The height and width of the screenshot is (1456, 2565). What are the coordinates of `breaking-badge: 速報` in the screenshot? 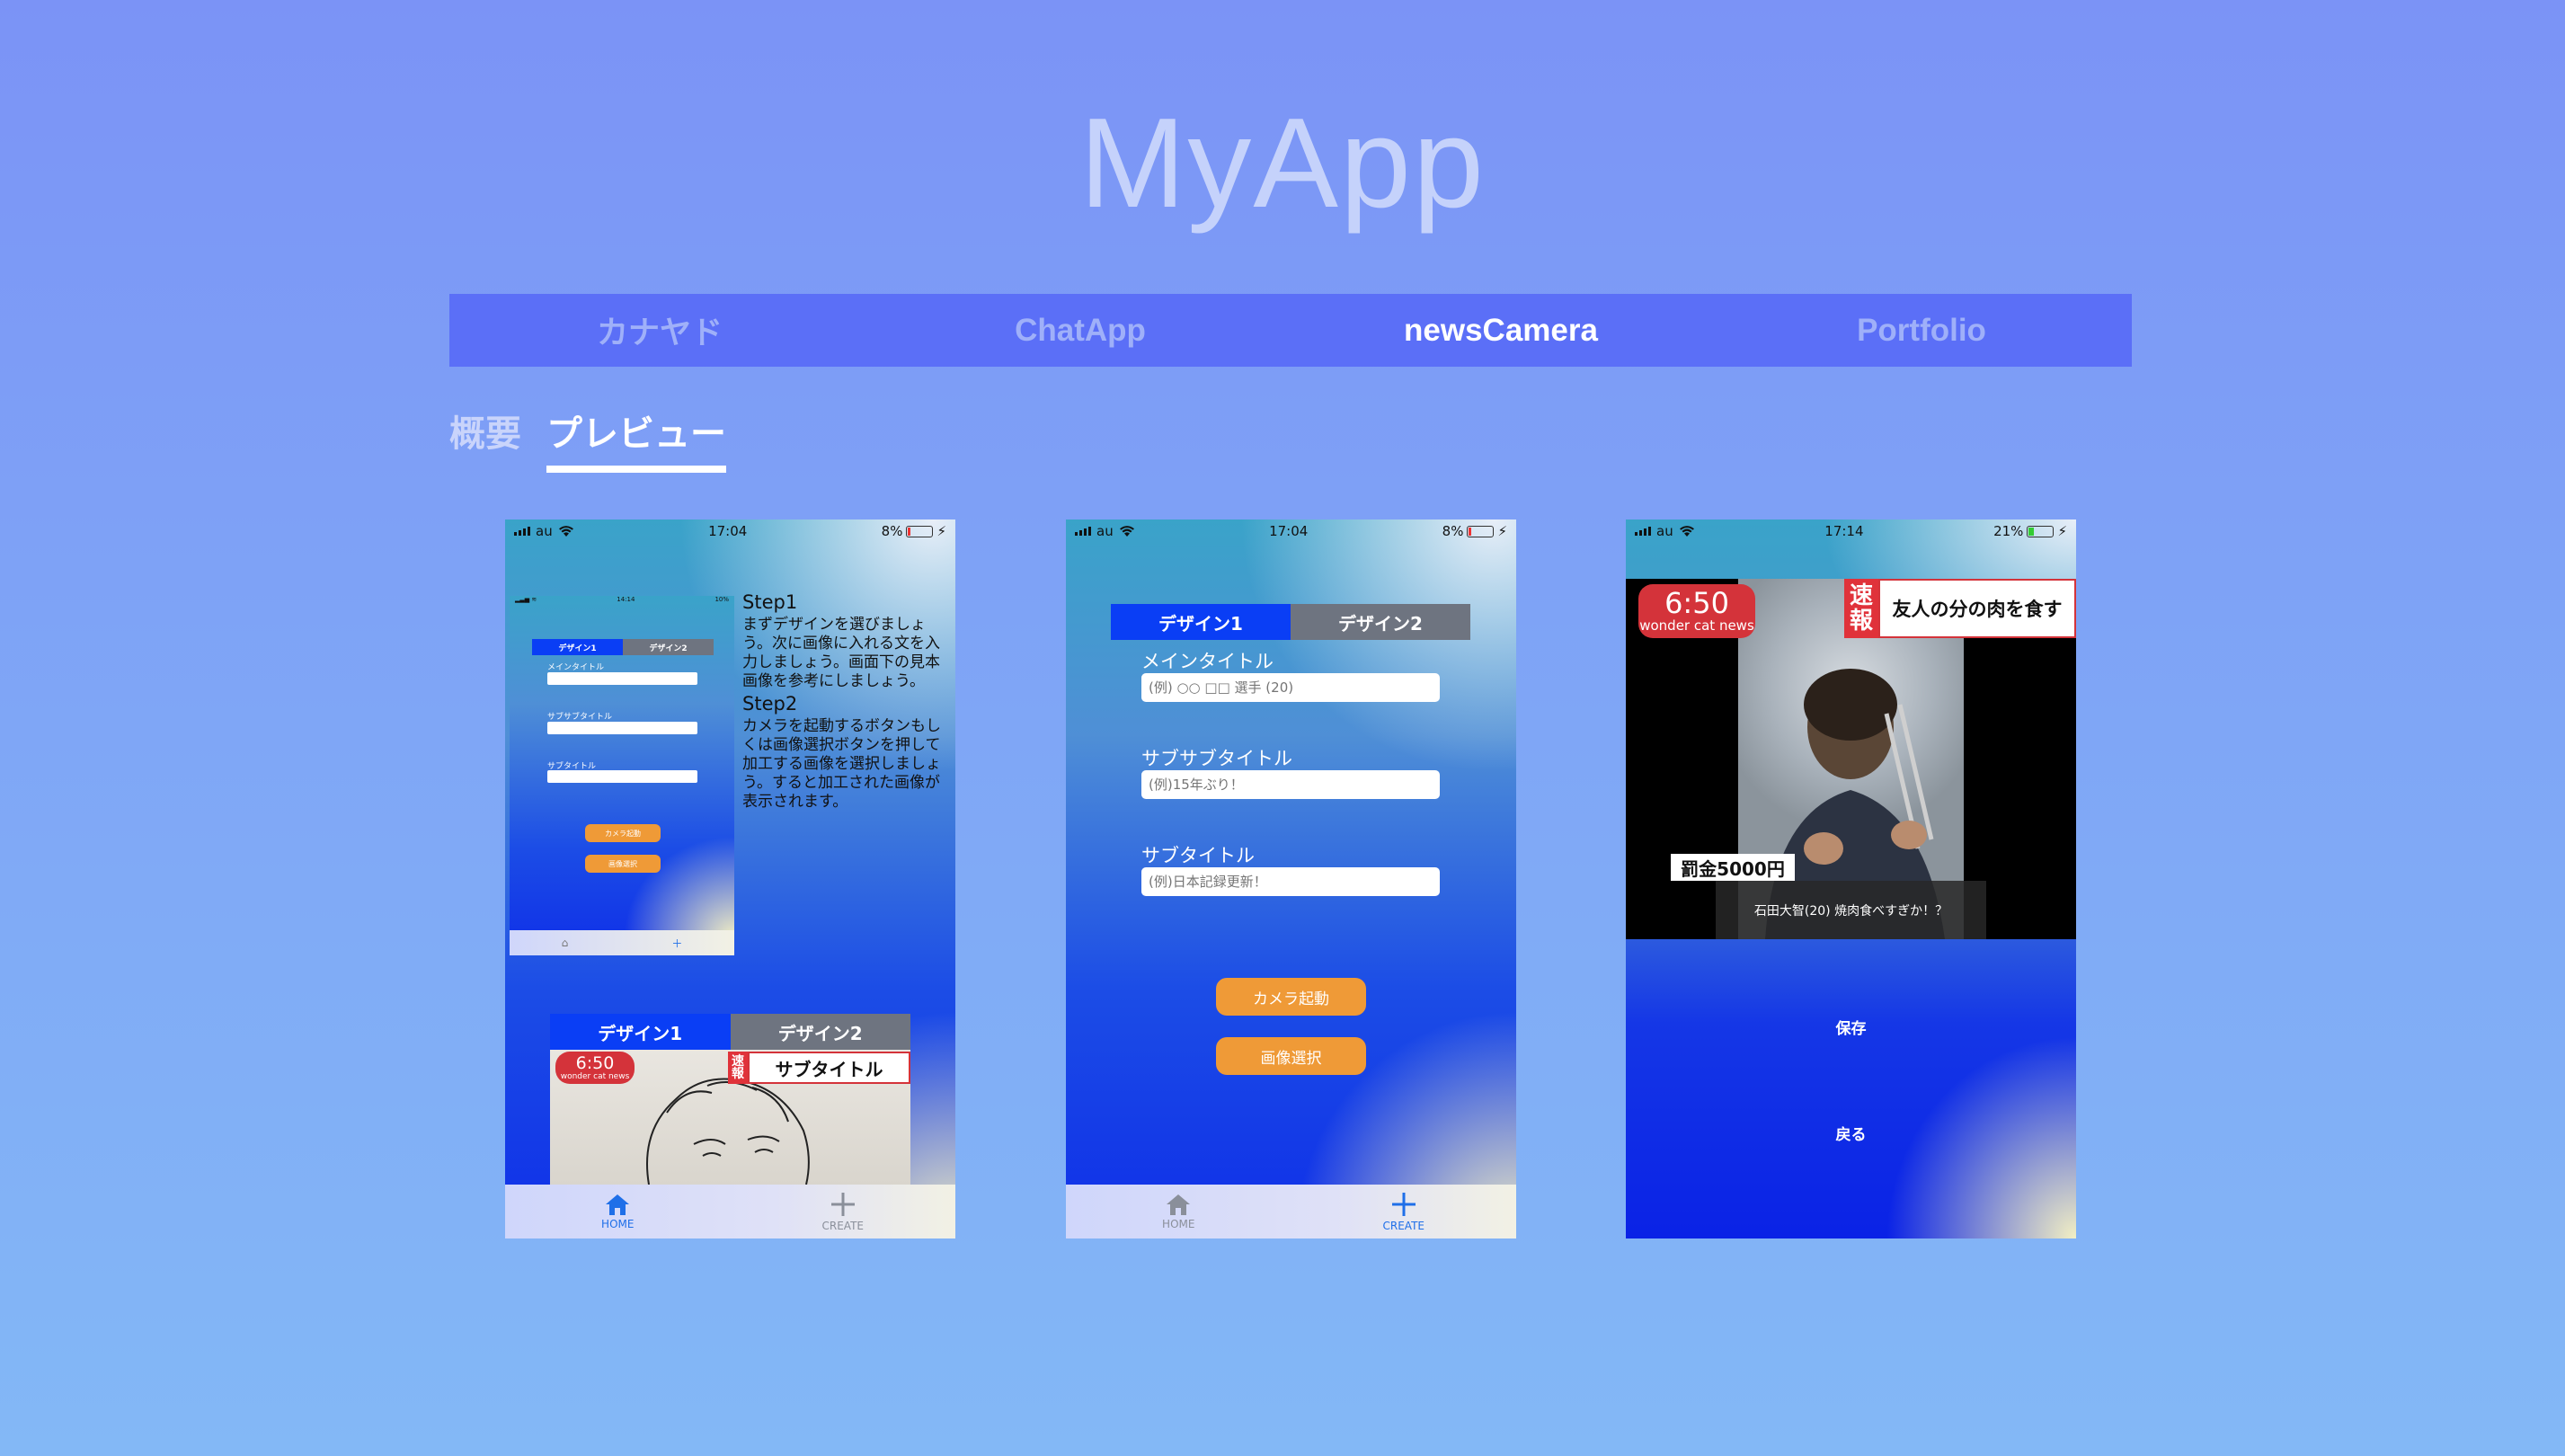 It's located at (1861, 608).